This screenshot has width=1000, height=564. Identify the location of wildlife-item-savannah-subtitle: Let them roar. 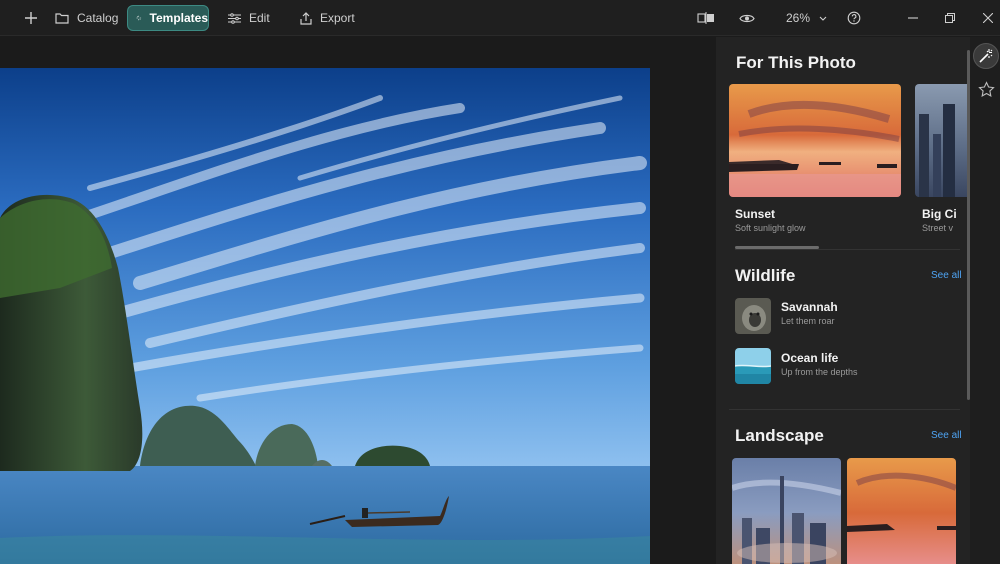
(808, 321).